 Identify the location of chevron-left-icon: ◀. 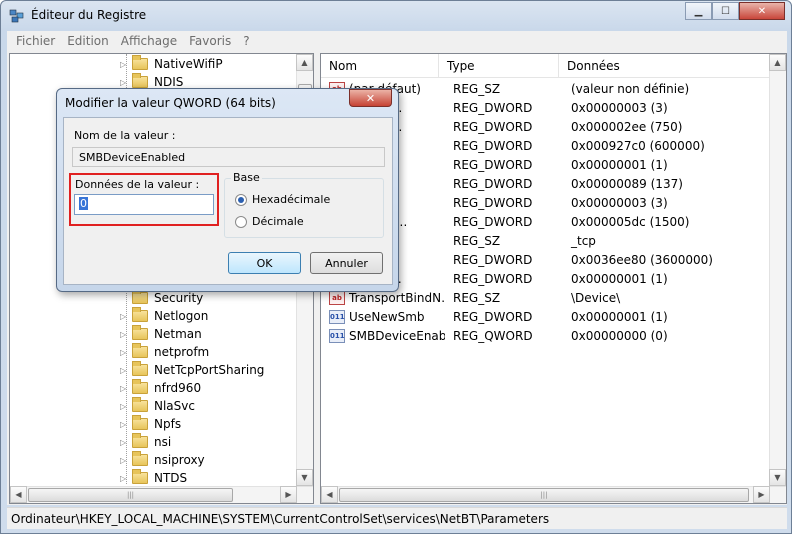
(329, 494).